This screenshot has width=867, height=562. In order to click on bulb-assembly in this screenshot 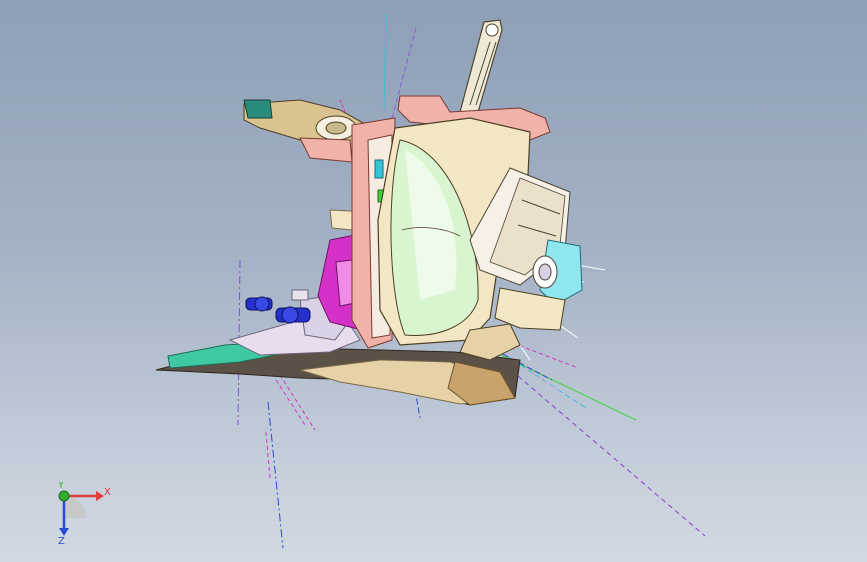, I will do `click(278, 306)`.